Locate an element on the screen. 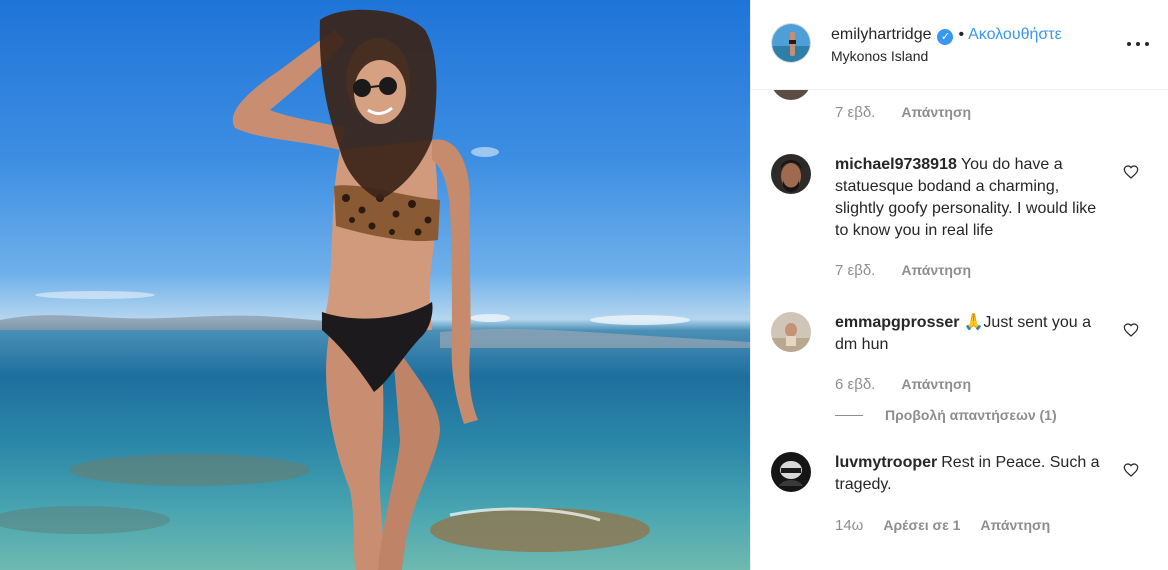 This screenshot has width=1168, height=570. comment-meta: 6 εβδ. Απάντηση is located at coordinates (903, 384).